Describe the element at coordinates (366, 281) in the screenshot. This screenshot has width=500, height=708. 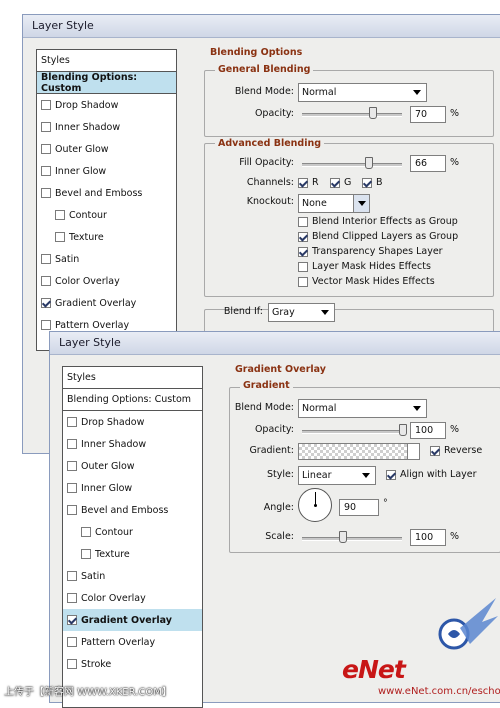
I see `option-vector-mask-hides-effects: Vector Mask Hides Effects` at that location.